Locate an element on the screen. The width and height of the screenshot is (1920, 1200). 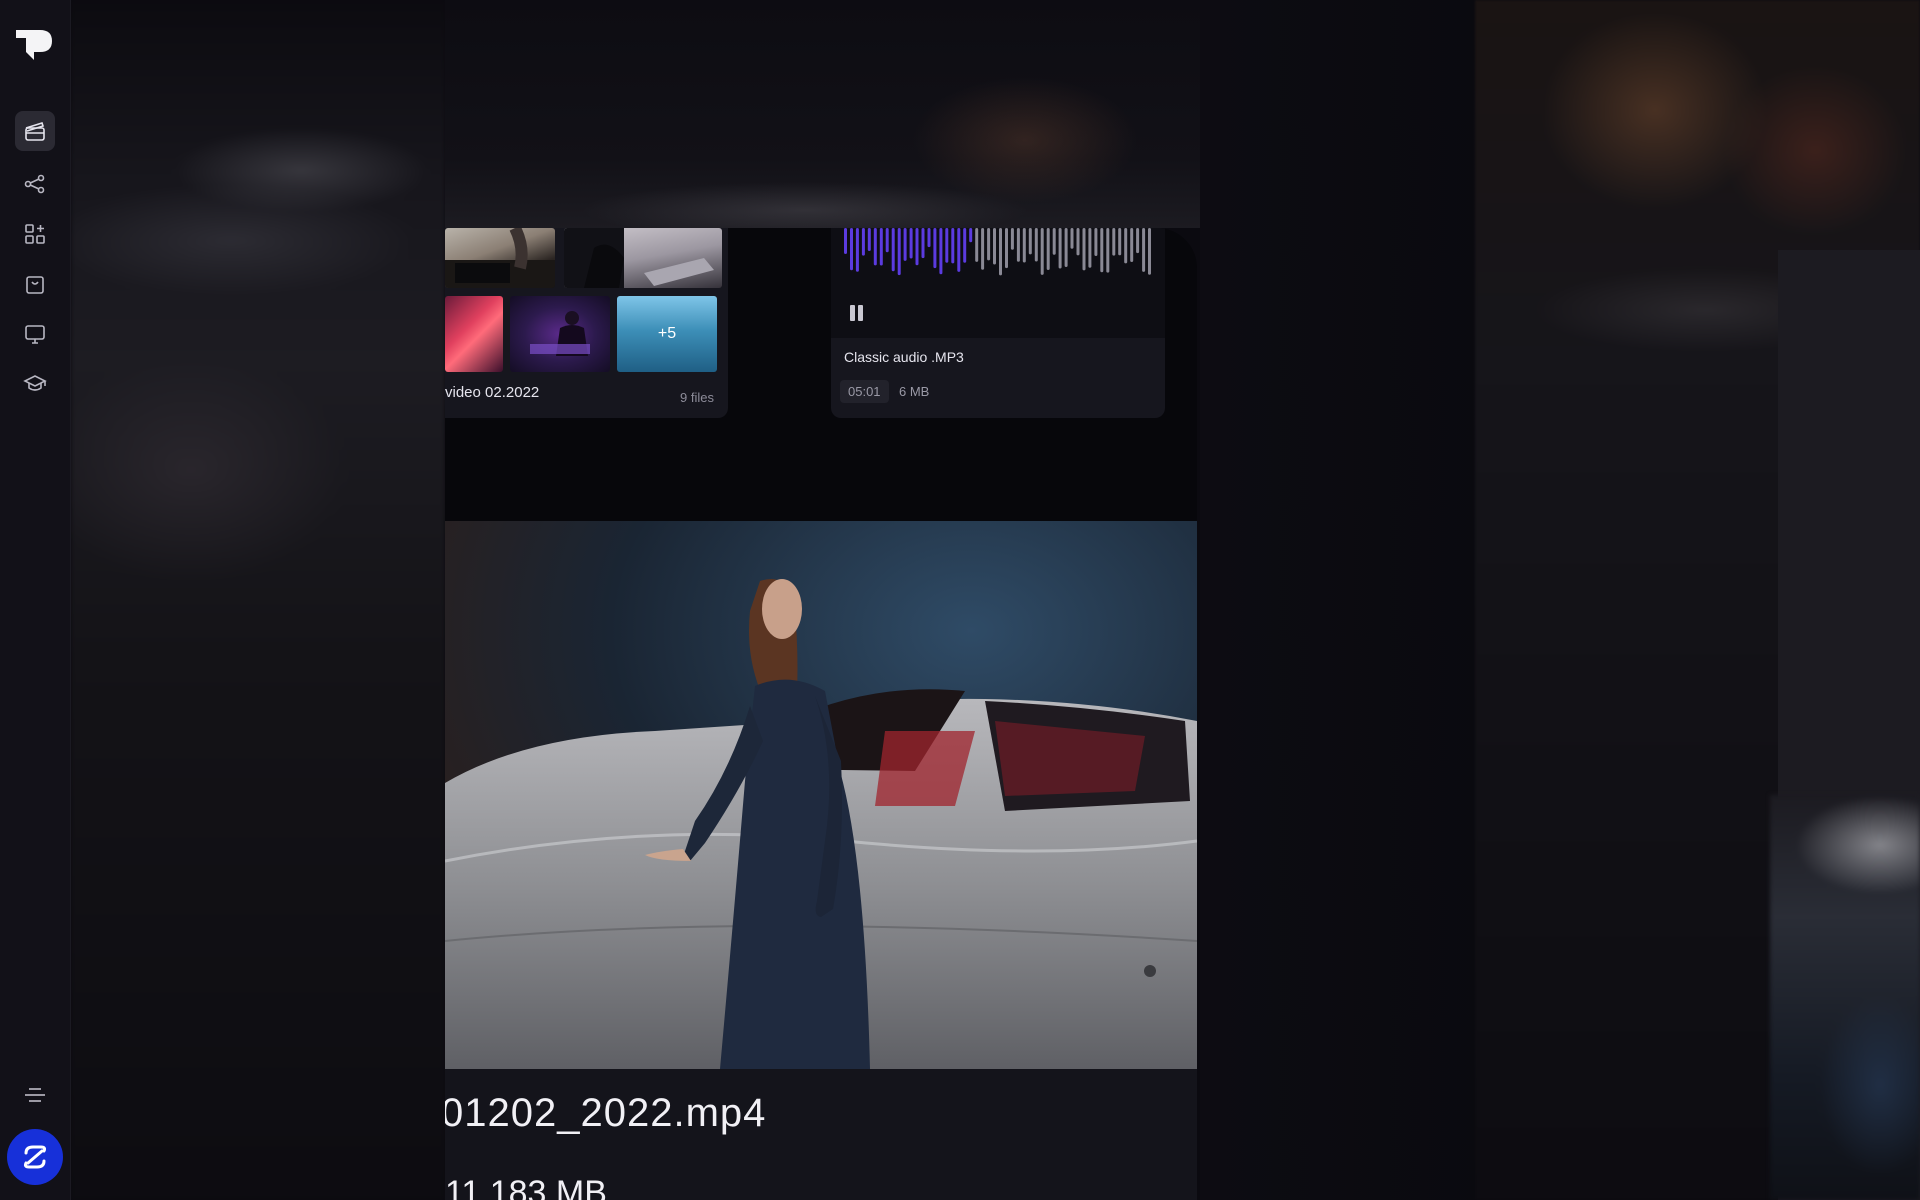
audio-waveform is located at coordinates (997, 252).